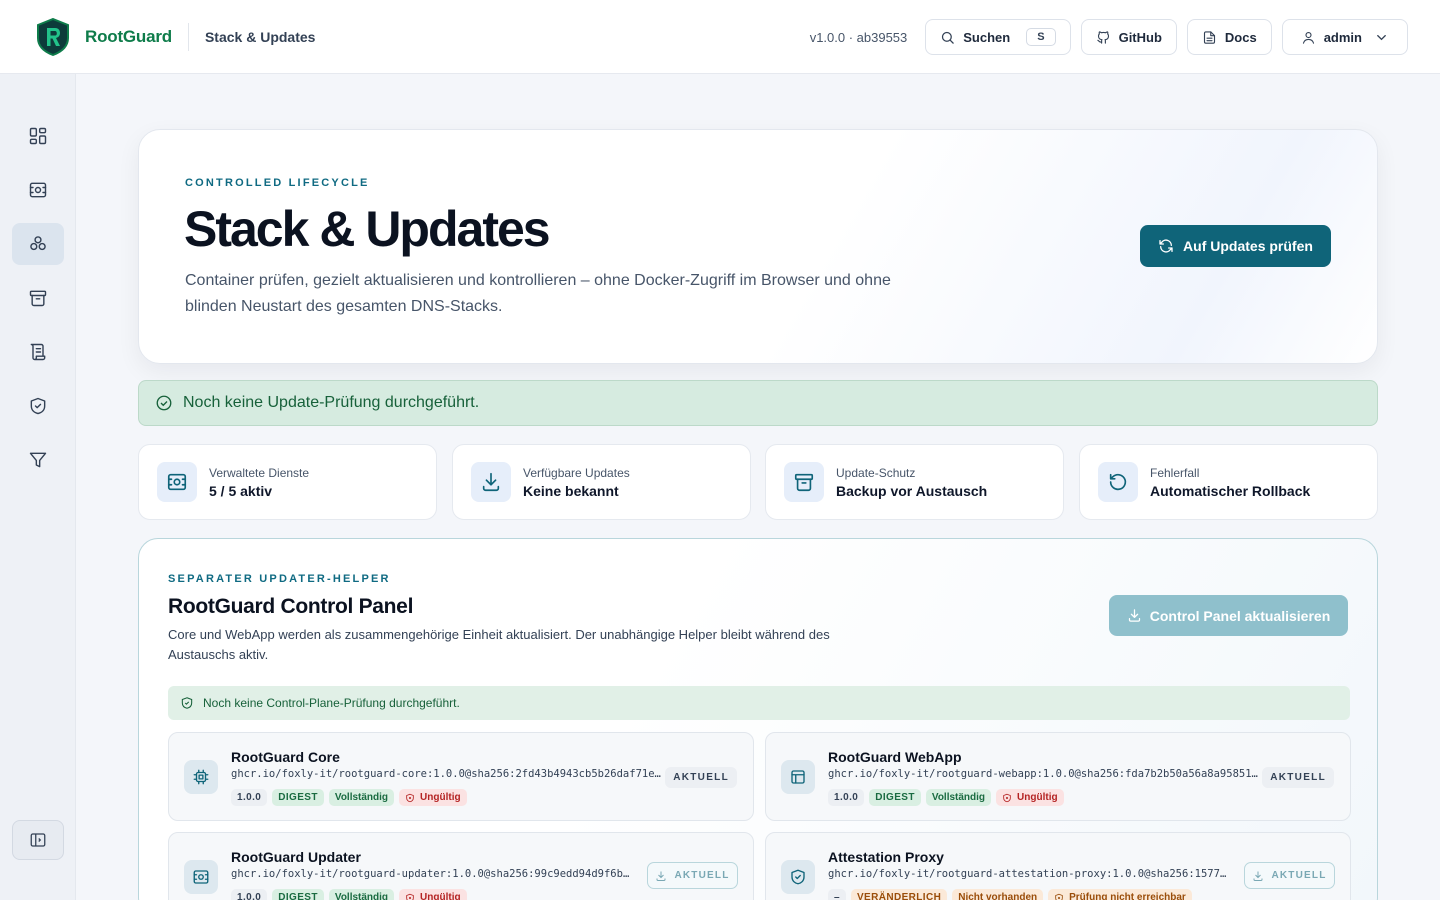 The image size is (1440, 900). I want to click on update-check-notice: Noch keine Update-Prüfung durchgeführt., so click(758, 403).